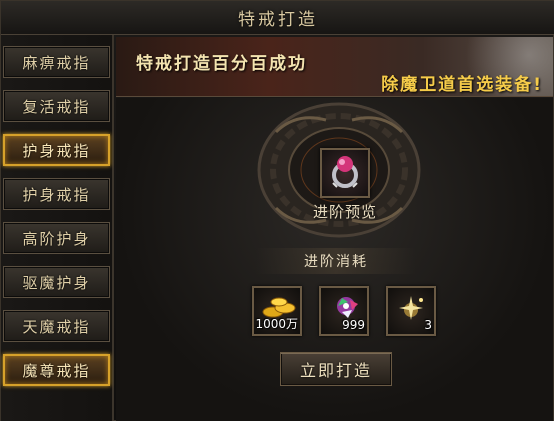  I want to click on window-title: 特戒打造, so click(278, 20).